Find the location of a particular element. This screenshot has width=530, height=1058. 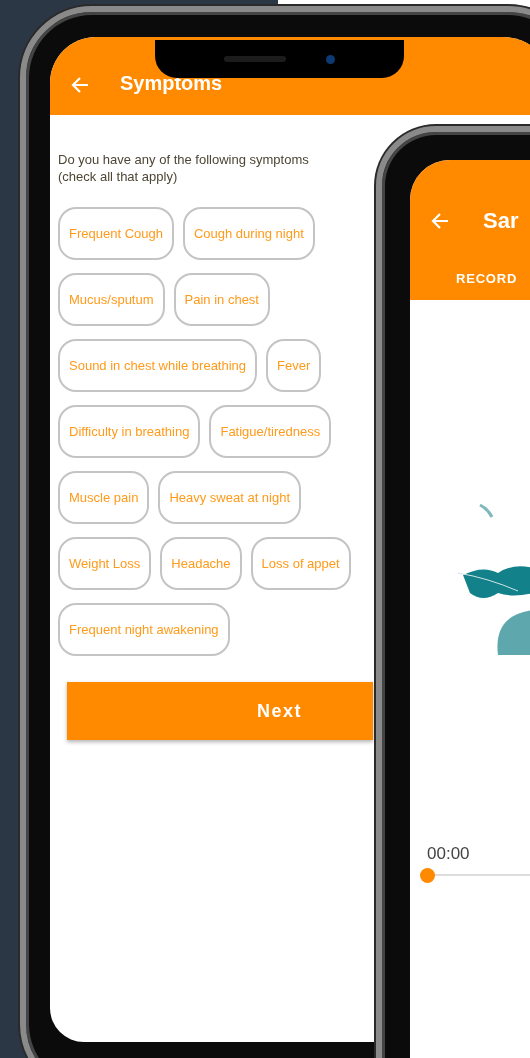

slider-thumb is located at coordinates (427, 875).